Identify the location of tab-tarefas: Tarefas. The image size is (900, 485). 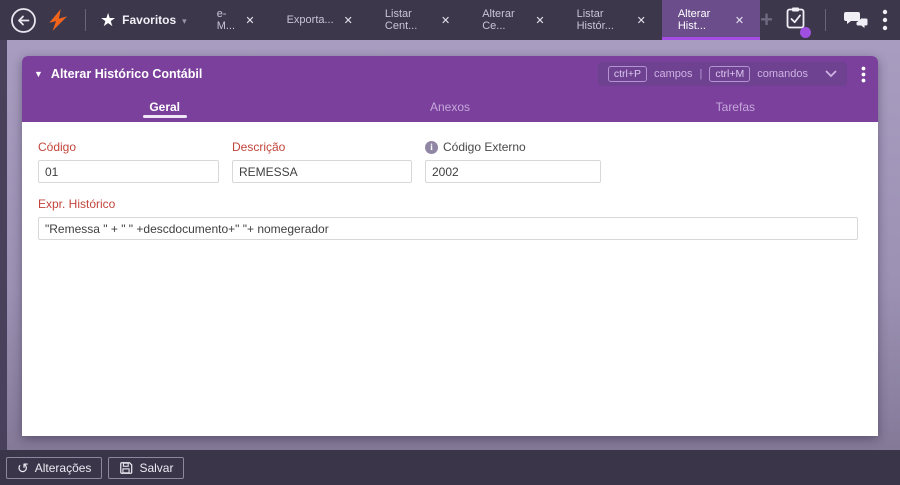
(735, 107).